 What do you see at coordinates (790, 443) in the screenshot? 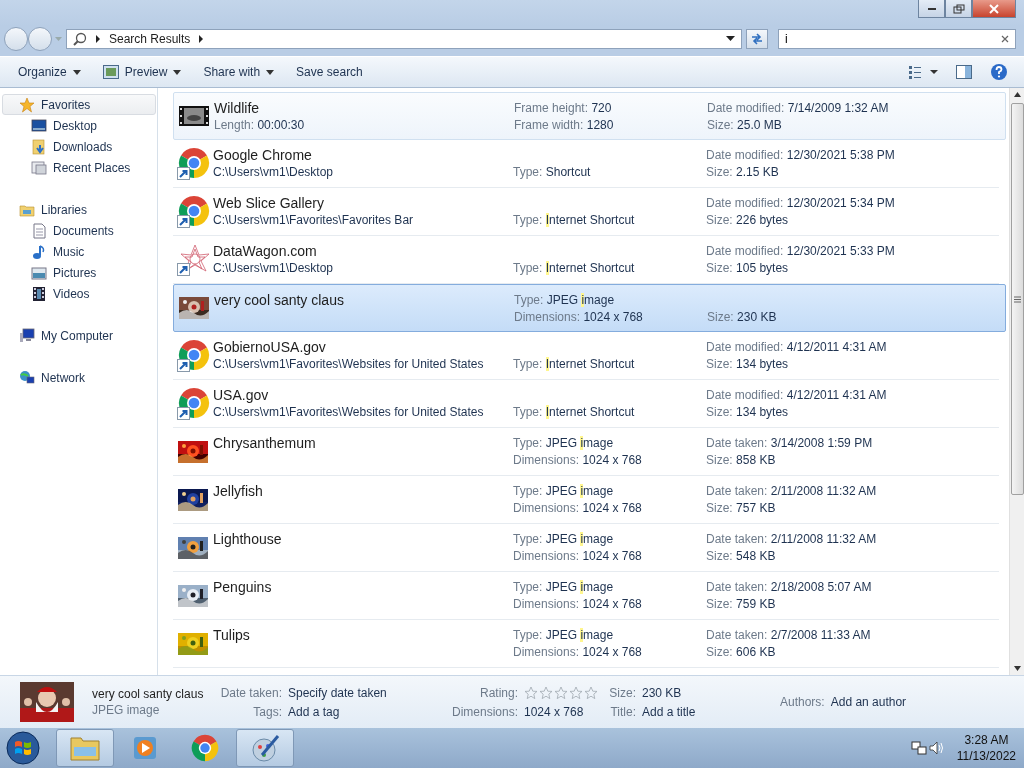
I see `property-text: Date taken: 3/14/2008 1:59 PM` at bounding box center [790, 443].